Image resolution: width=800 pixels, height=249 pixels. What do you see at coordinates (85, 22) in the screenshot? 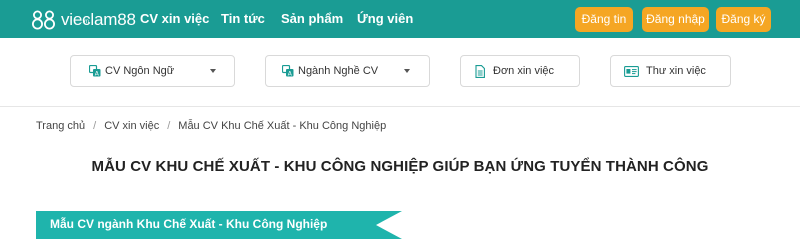
I see `logo-domain: .vn` at bounding box center [85, 22].